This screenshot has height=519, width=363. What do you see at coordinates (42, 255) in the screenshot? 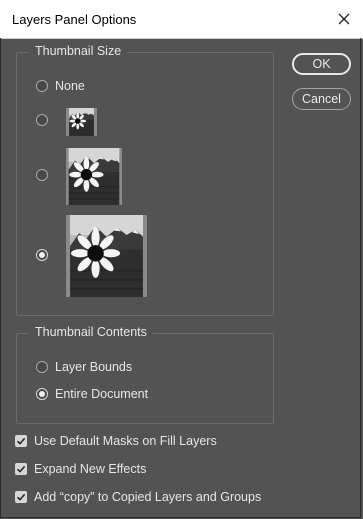
I see `thumbnail-large-radio` at bounding box center [42, 255].